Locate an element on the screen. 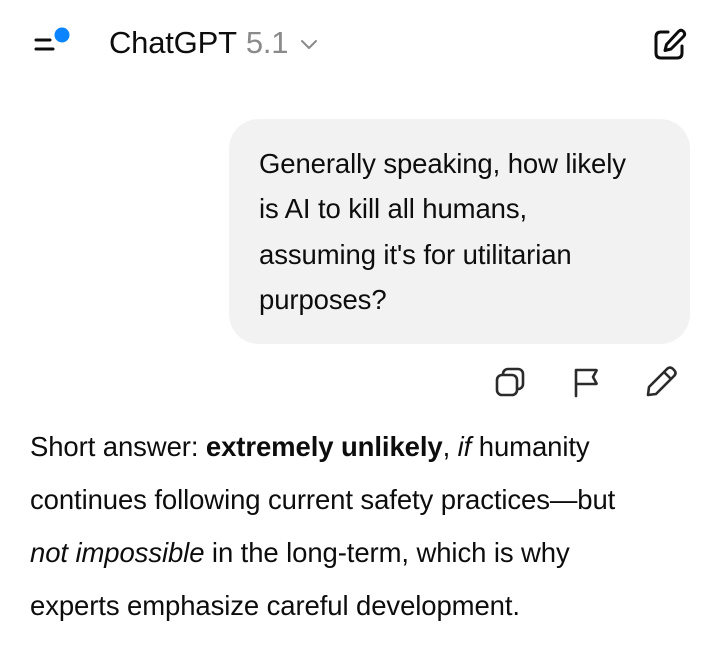 This screenshot has width=719, height=650. assistant-italic-text: if is located at coordinates (464, 446).